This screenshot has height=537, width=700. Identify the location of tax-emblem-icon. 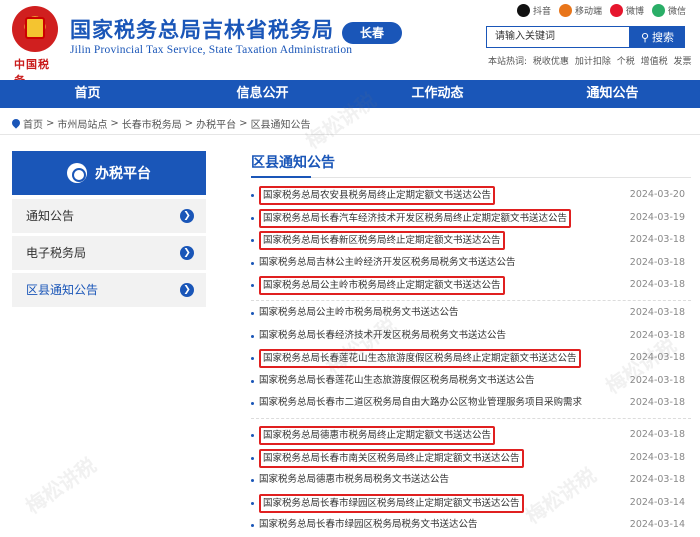
(35, 29).